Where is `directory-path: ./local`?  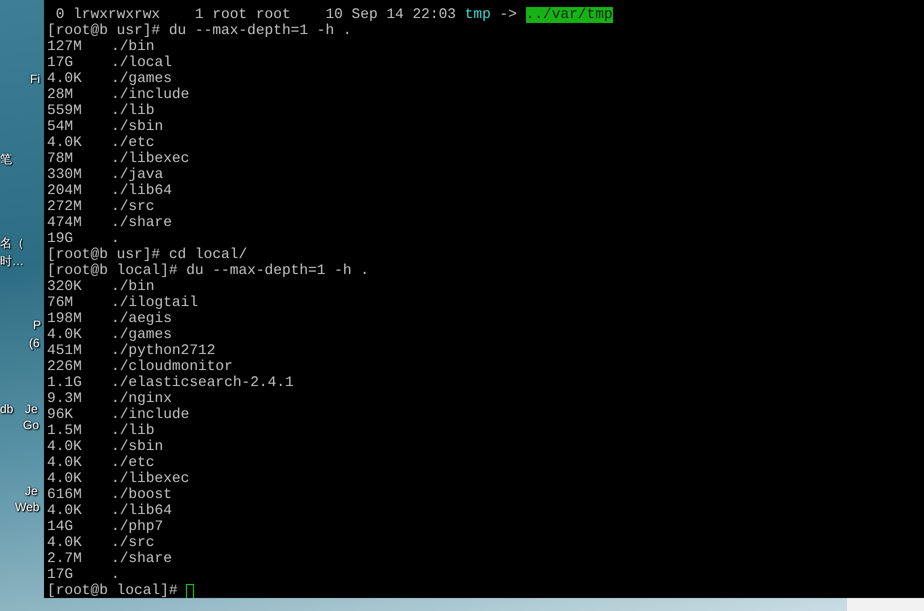
directory-path: ./local is located at coordinates (141, 63).